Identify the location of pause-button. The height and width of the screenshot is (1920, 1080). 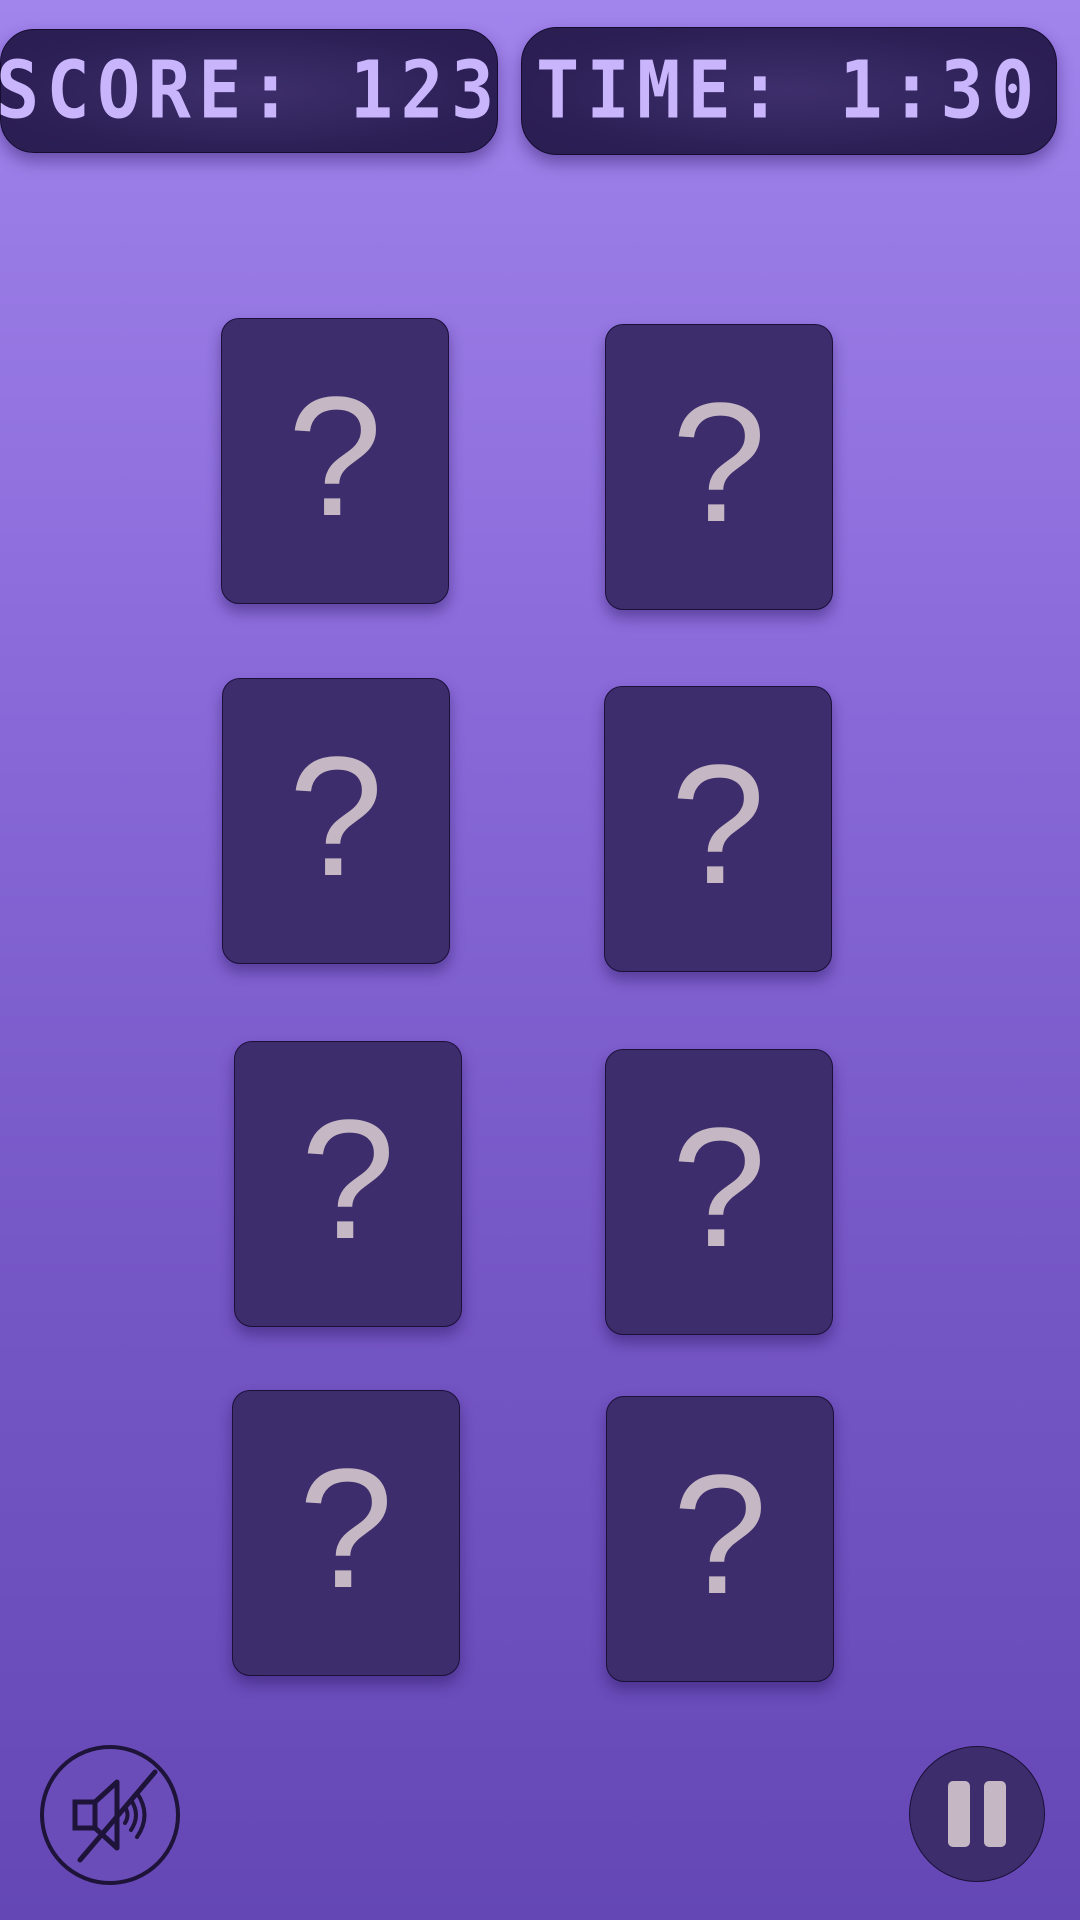
(977, 1814).